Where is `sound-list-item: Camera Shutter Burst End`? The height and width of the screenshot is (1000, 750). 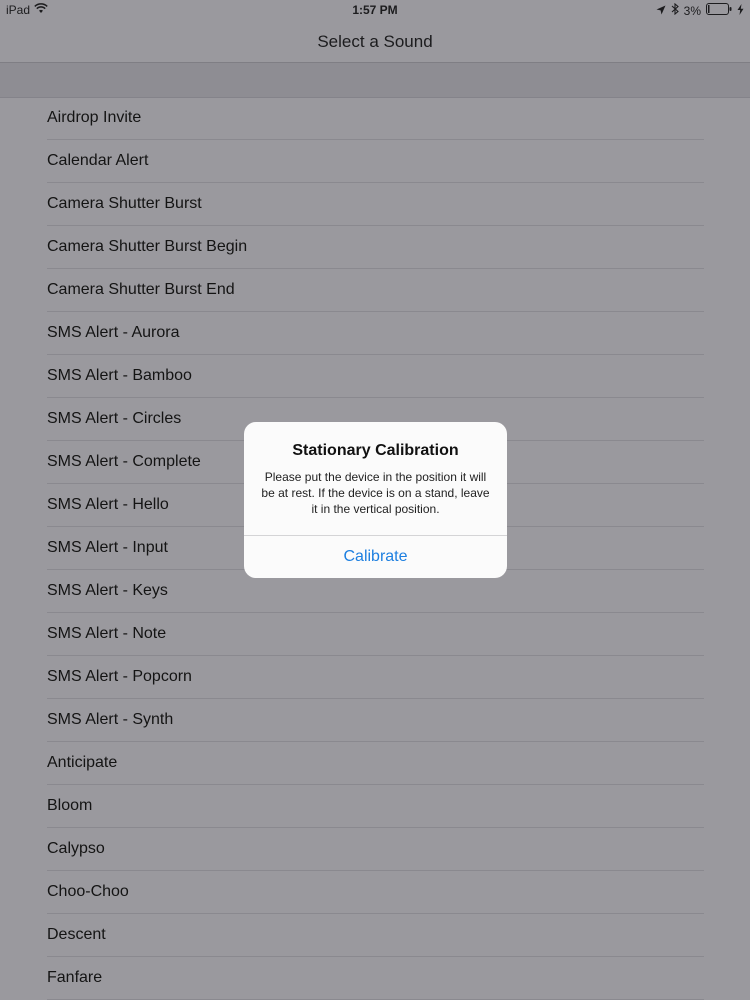
sound-list-item: Camera Shutter Burst End is located at coordinates (375, 290).